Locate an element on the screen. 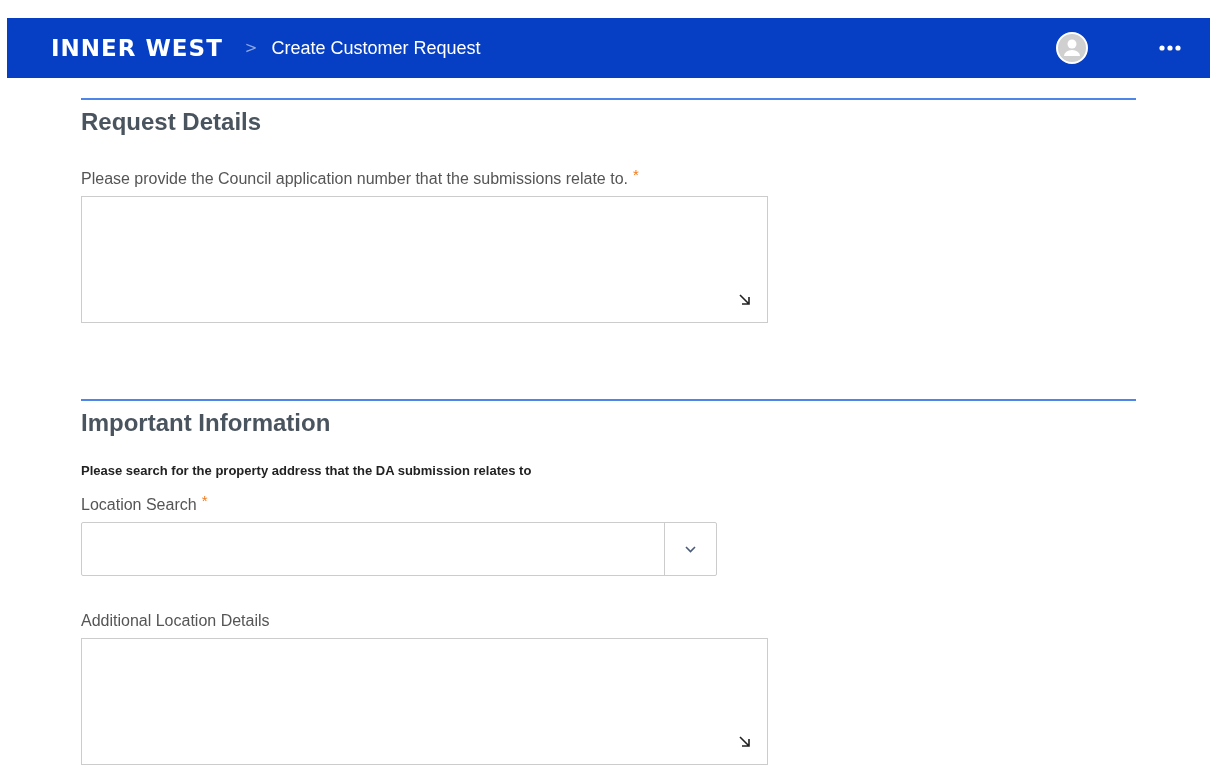 Image resolution: width=1210 pixels, height=776 pixels. section-title: Request Details is located at coordinates (172, 122).